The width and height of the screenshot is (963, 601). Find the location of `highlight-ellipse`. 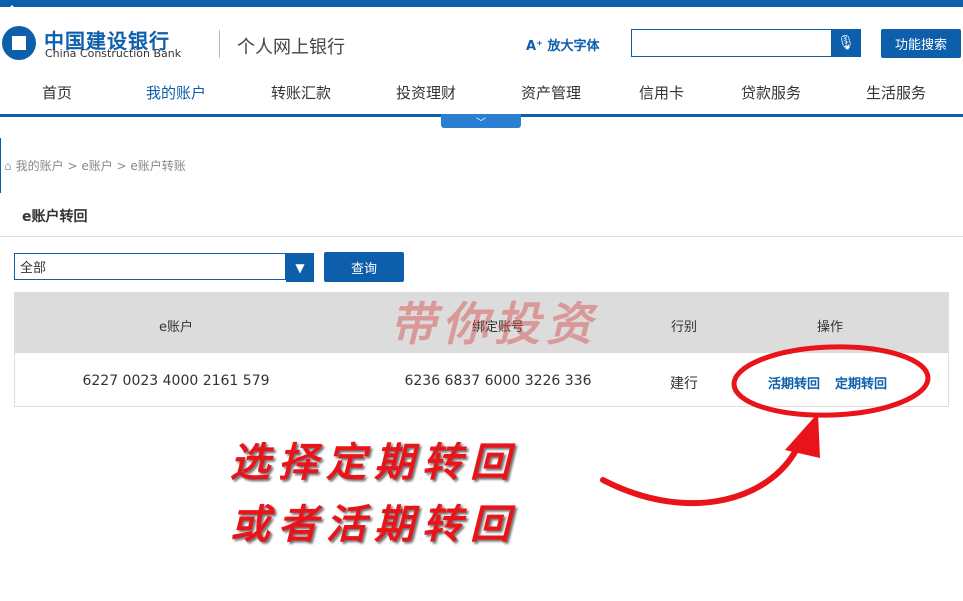

highlight-ellipse is located at coordinates (831, 381).